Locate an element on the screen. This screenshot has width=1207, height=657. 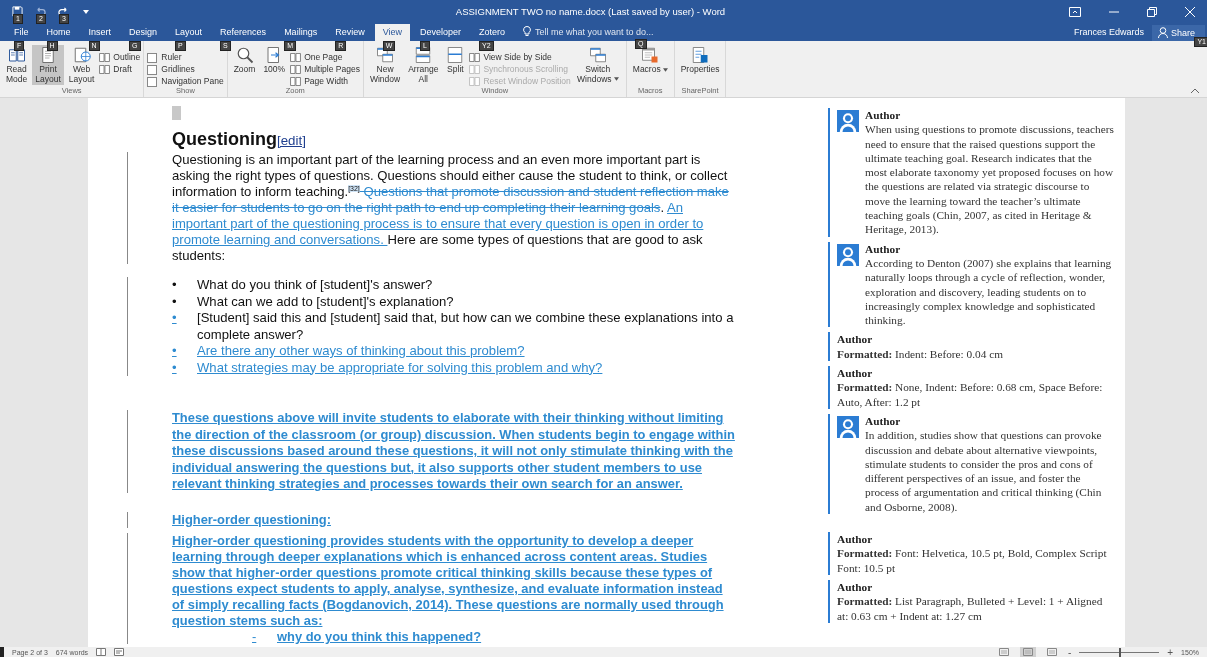
properties-icon is located at coordinates (700, 55).